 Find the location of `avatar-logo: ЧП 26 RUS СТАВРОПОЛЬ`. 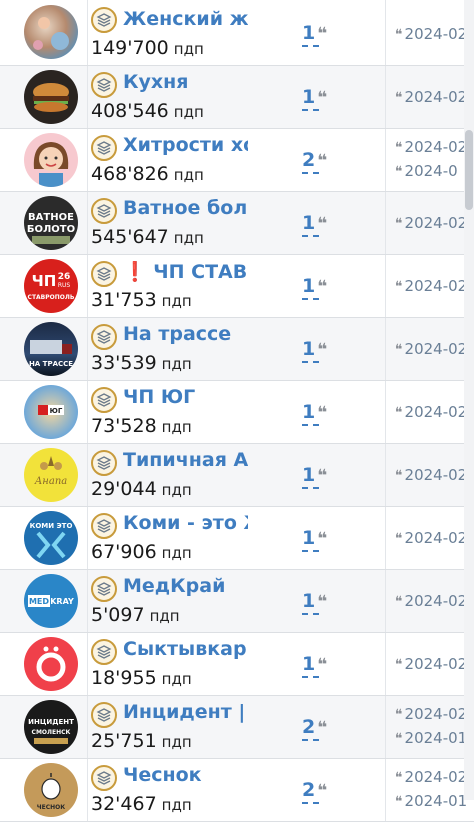

avatar-logo: ЧП 26 RUS СТАВРОПОЛЬ is located at coordinates (51, 286).